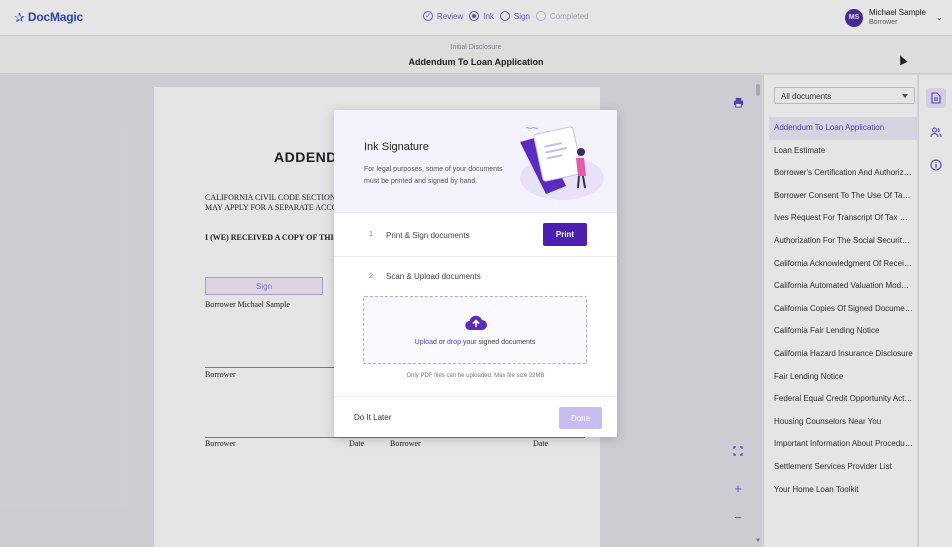 This screenshot has width=952, height=547. I want to click on drop-link: drop, so click(454, 342).